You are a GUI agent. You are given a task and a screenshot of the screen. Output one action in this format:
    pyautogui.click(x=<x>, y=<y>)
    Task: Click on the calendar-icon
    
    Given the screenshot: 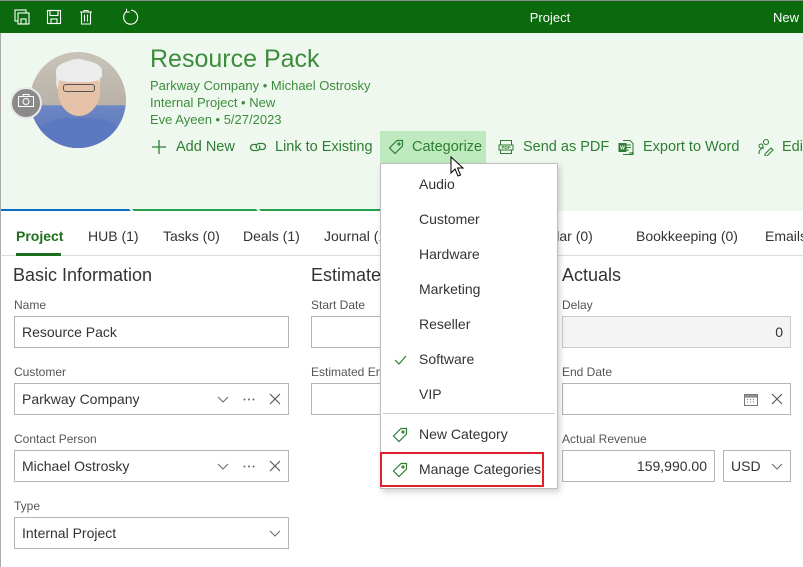 What is the action you would take?
    pyautogui.click(x=751, y=399)
    